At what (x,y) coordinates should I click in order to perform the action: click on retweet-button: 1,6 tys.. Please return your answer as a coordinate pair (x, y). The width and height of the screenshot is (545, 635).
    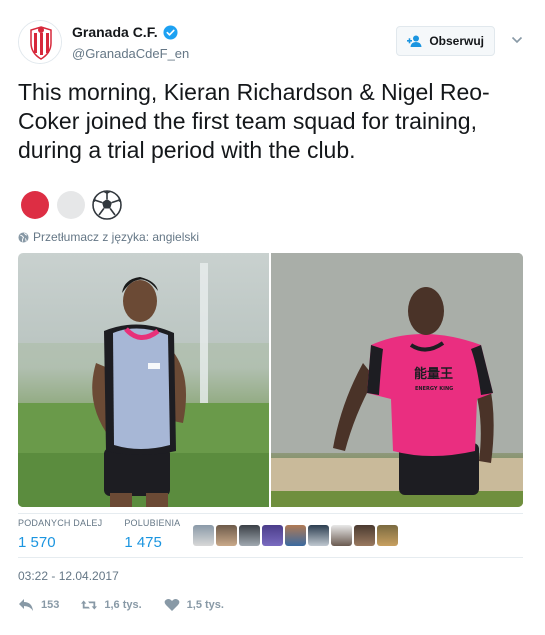
    Looking at the image, I should click on (111, 605).